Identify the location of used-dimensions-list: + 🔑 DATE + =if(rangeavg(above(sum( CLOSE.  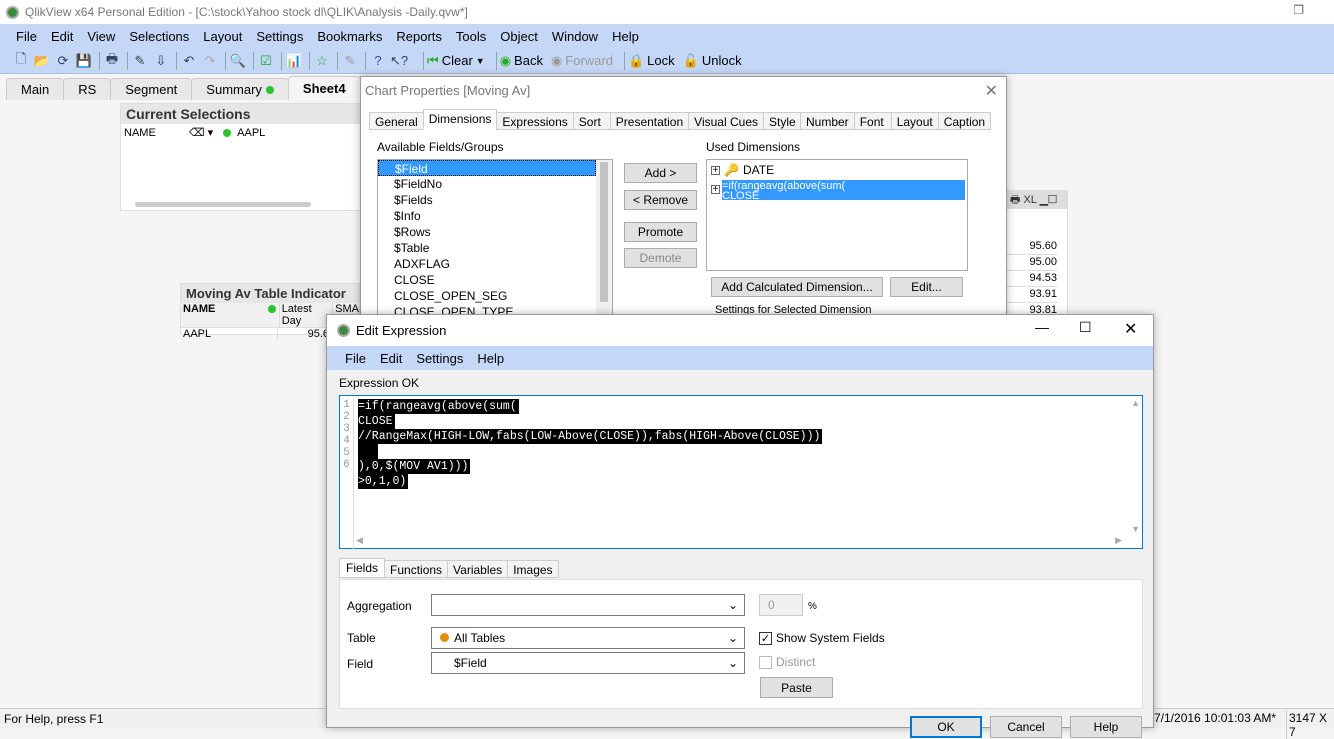
(837, 215).